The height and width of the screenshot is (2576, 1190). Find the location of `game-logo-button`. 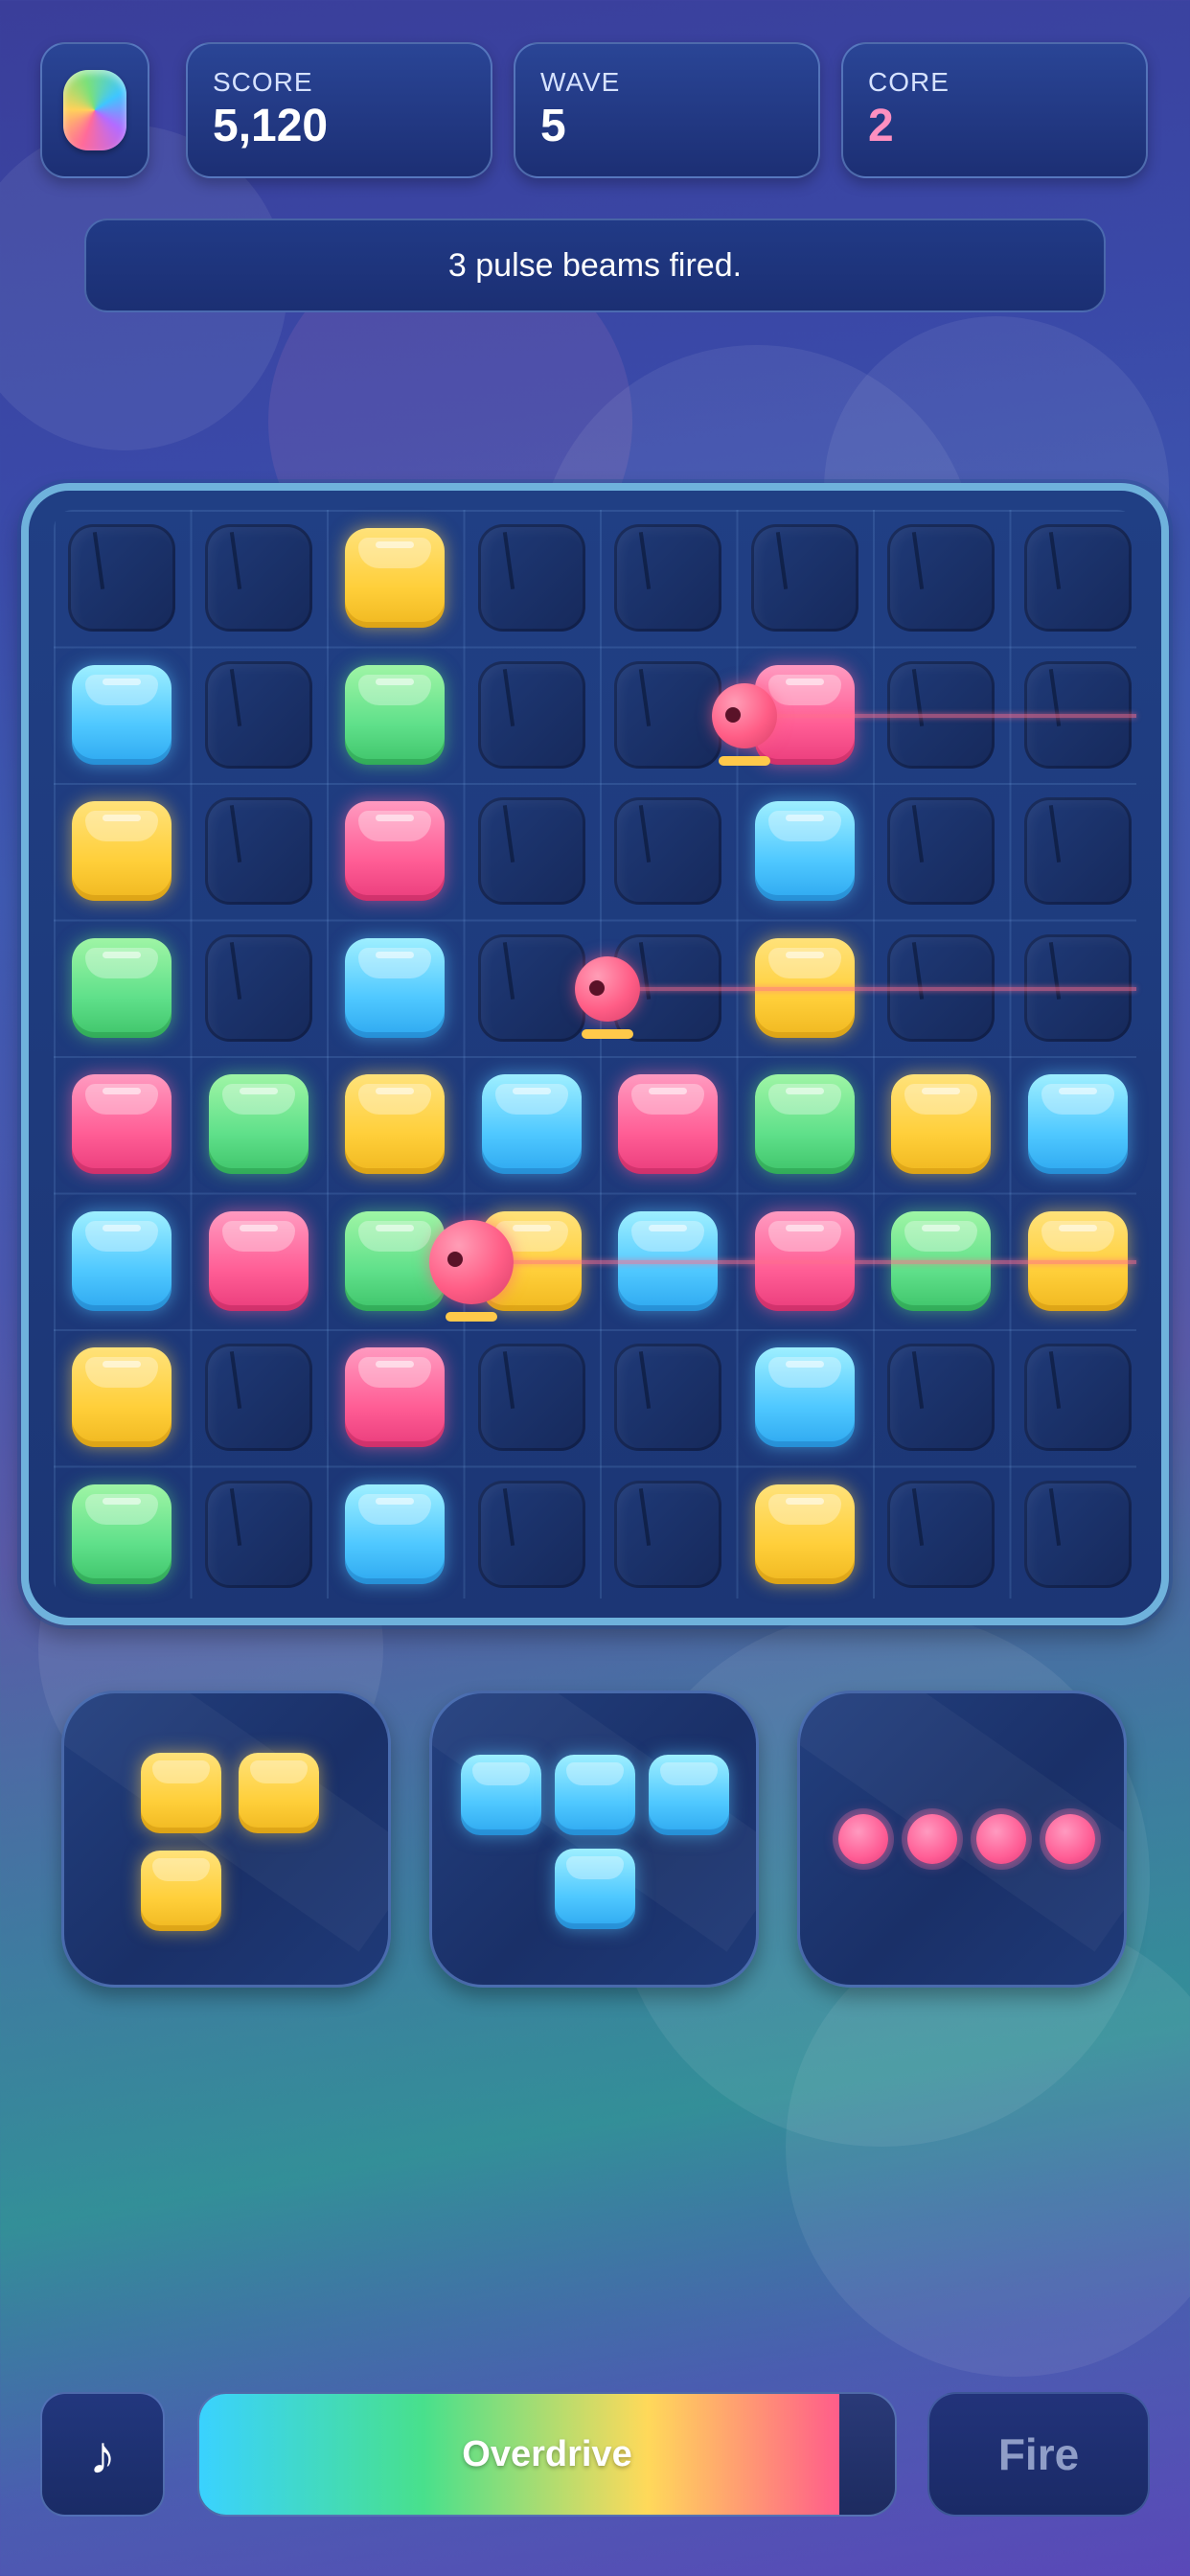

game-logo-button is located at coordinates (95, 110).